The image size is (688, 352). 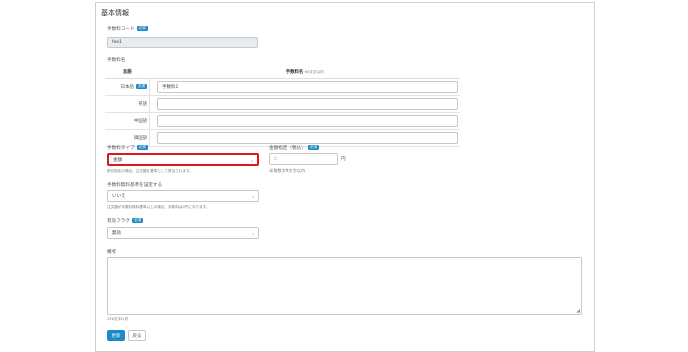 I want to click on valid-flag-value: 無効, so click(x=116, y=233).